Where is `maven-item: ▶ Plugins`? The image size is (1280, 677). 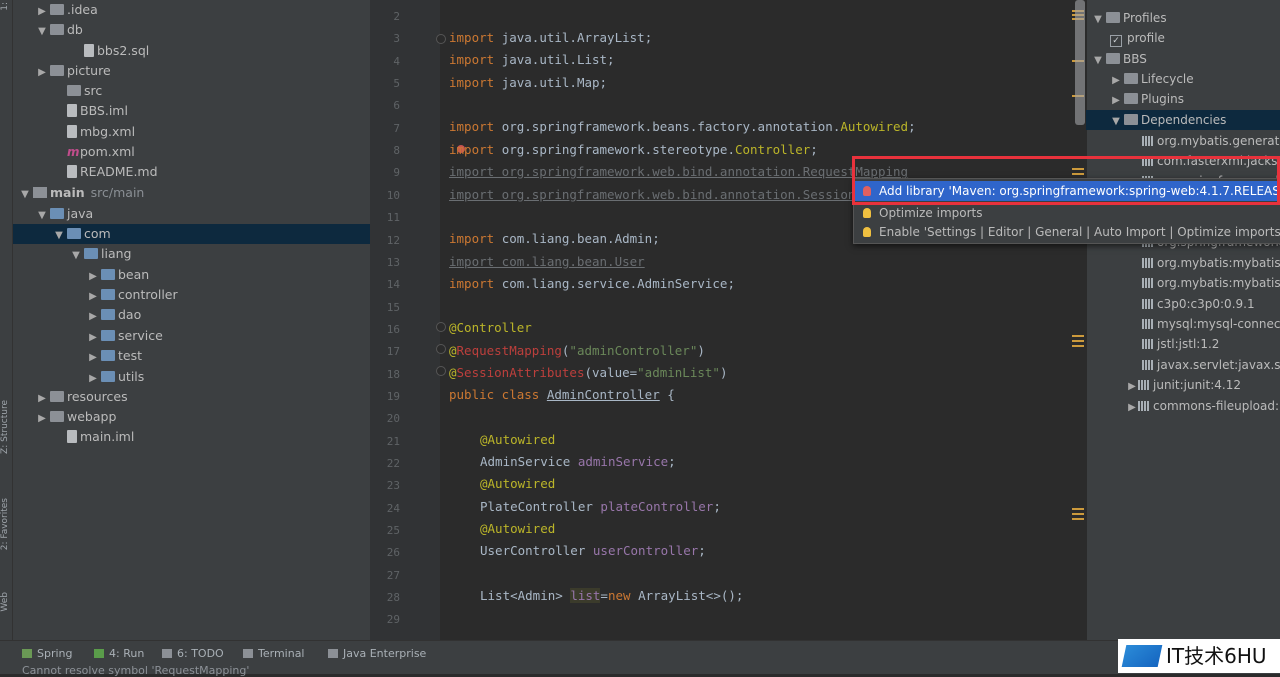
maven-item: ▶ Plugins is located at coordinates (1135, 99).